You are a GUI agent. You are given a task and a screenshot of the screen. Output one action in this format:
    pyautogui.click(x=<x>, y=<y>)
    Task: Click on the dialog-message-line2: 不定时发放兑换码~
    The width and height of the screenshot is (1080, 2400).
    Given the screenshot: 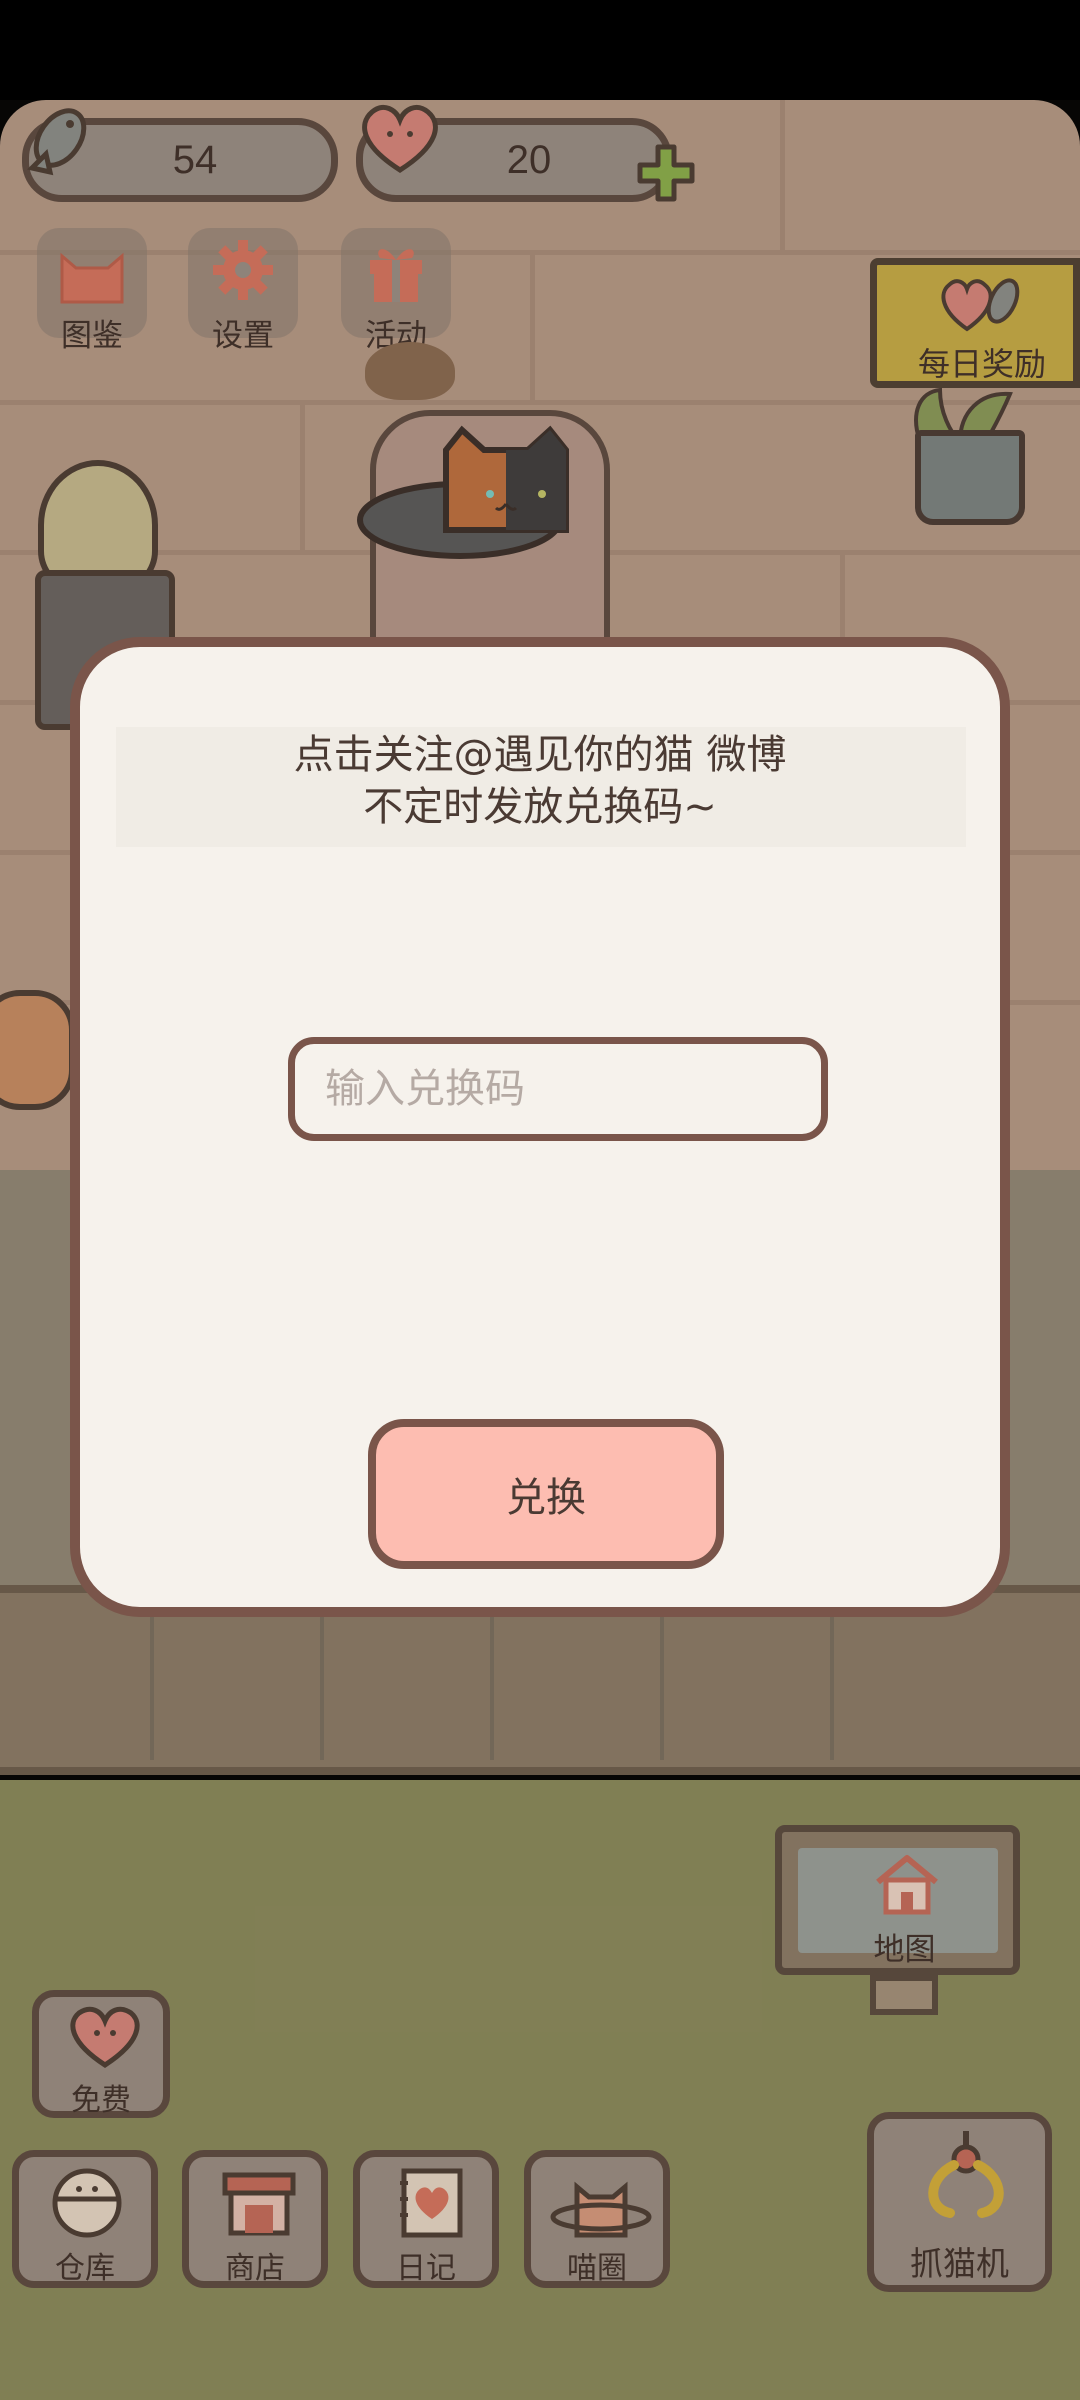 What is the action you would take?
    pyautogui.click(x=540, y=807)
    